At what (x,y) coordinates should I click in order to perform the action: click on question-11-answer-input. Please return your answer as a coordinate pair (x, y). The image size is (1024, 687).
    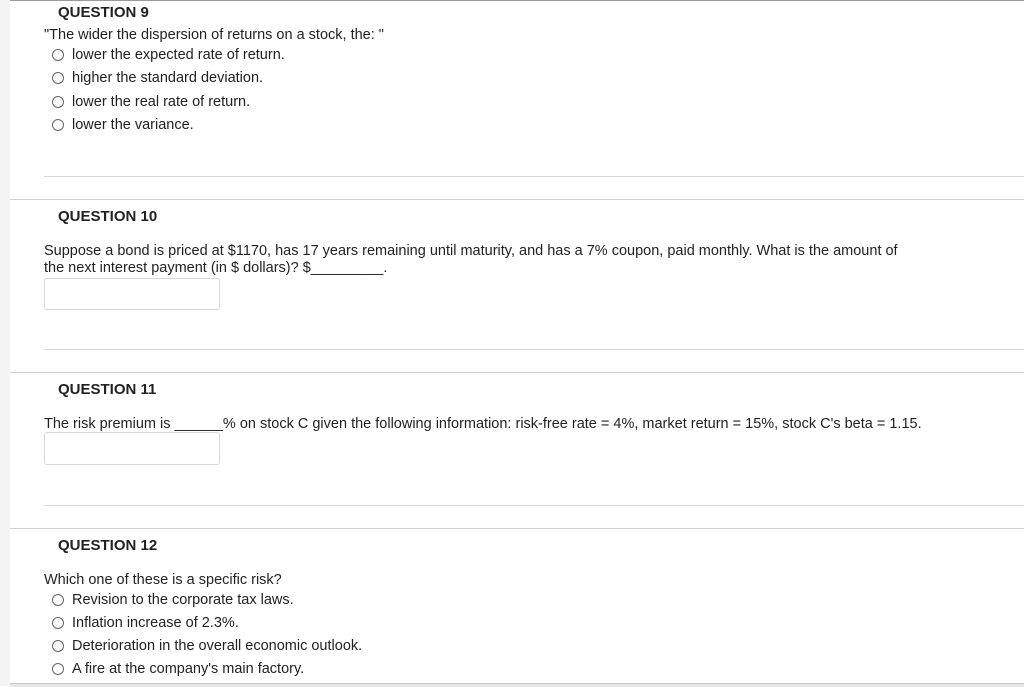
    Looking at the image, I should click on (132, 448).